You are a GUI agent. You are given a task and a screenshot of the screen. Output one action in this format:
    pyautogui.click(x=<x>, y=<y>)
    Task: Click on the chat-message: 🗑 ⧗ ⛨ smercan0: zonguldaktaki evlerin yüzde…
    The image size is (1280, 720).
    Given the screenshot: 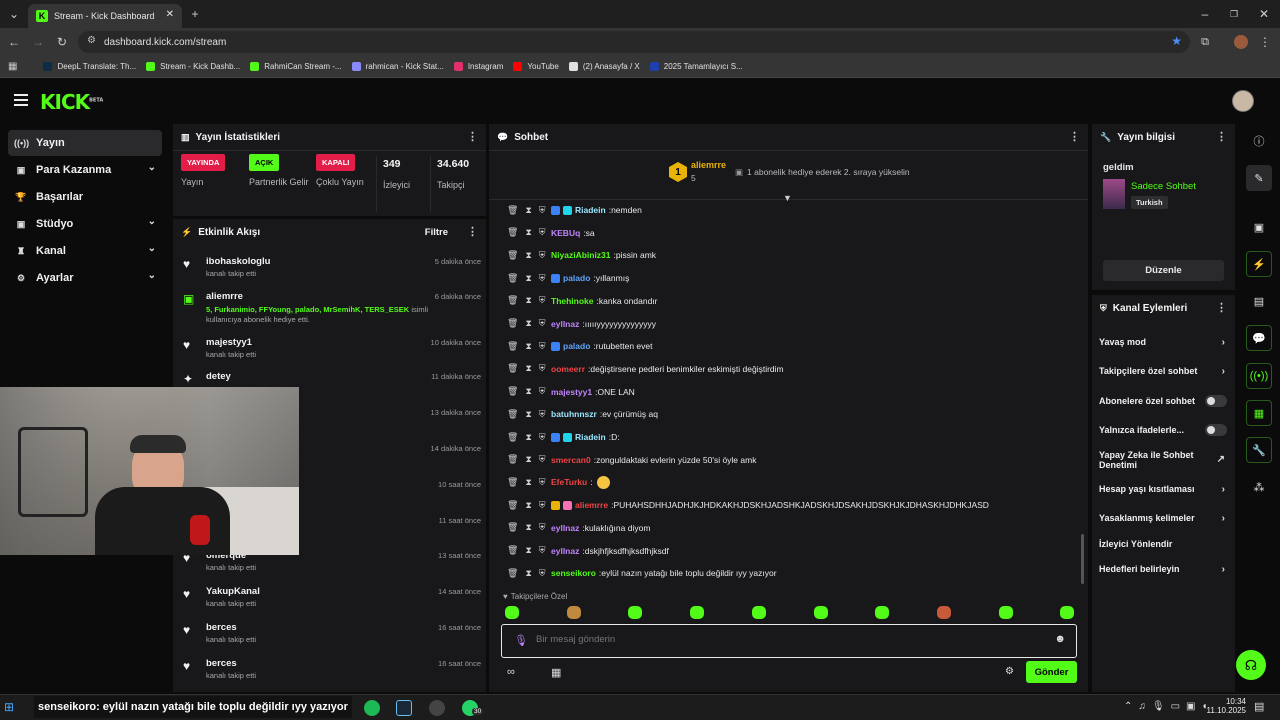 What is the action you would take?
    pyautogui.click(x=631, y=460)
    